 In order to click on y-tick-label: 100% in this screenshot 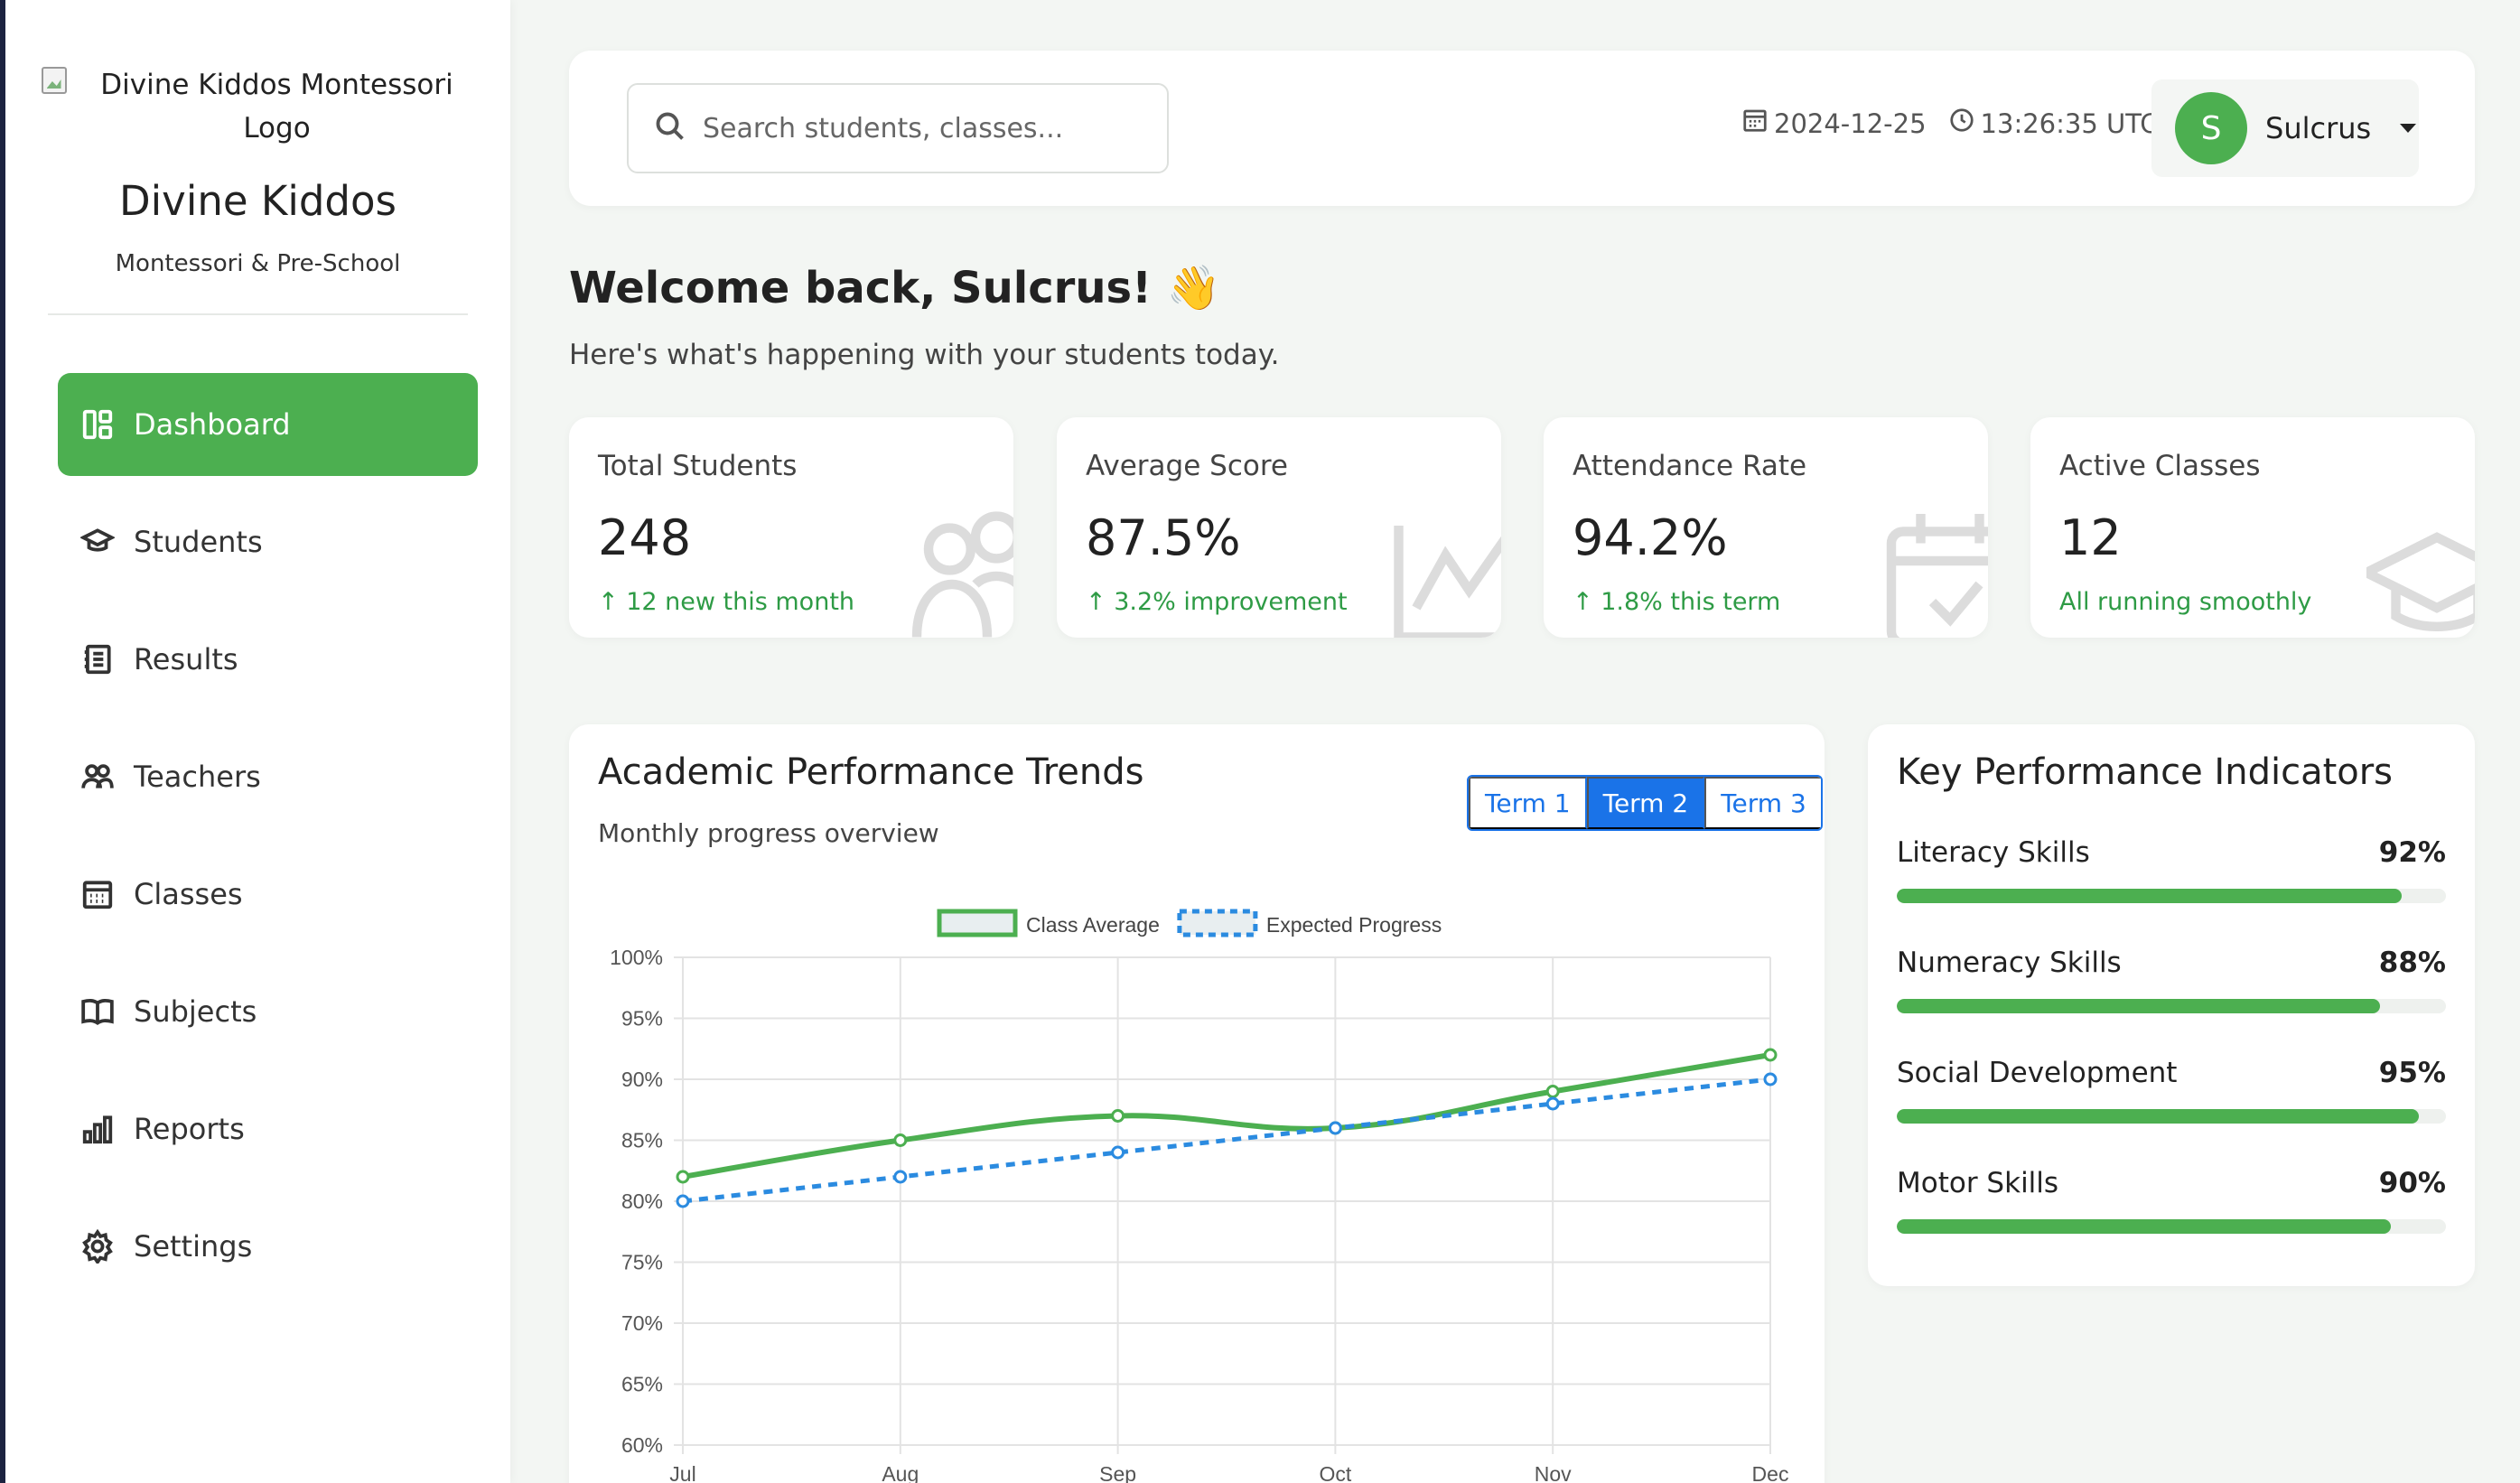, I will do `click(636, 957)`.